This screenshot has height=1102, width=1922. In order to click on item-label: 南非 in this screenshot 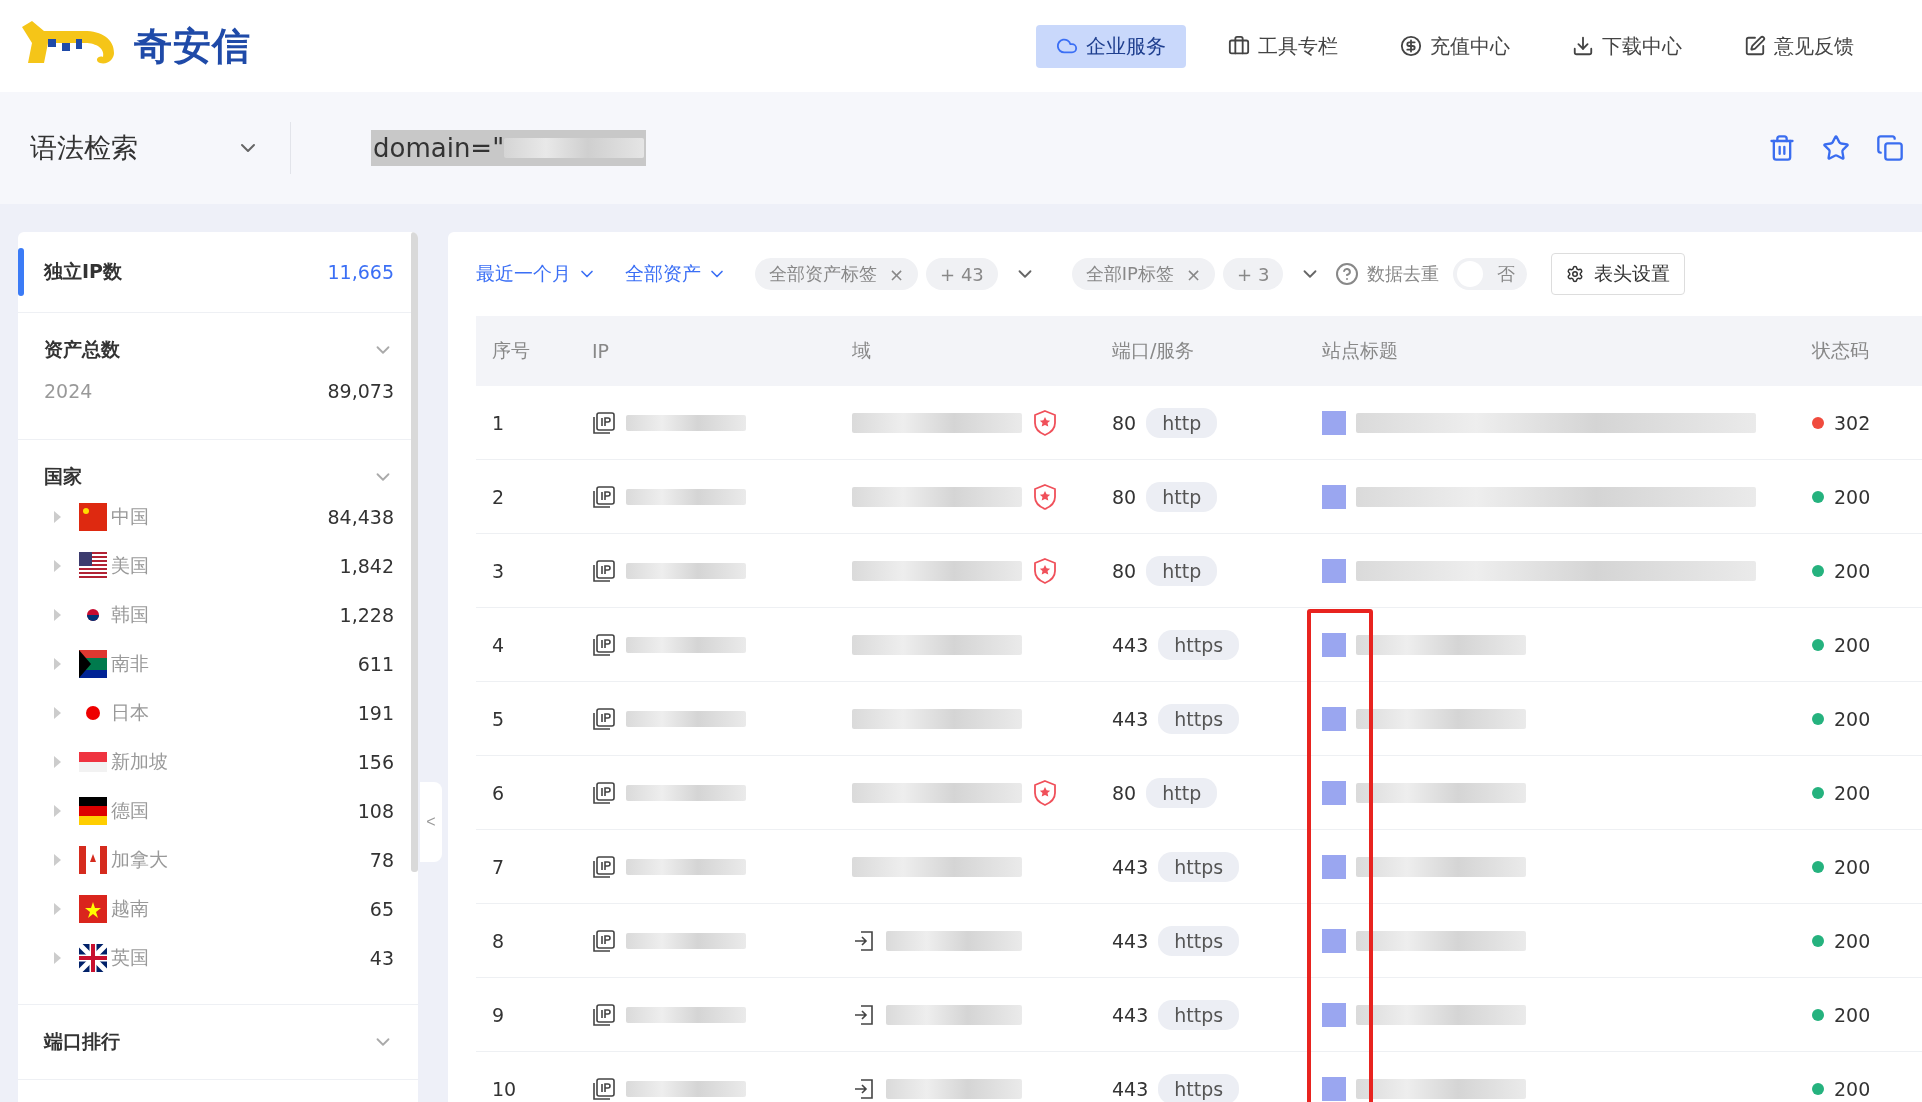, I will do `click(130, 663)`.